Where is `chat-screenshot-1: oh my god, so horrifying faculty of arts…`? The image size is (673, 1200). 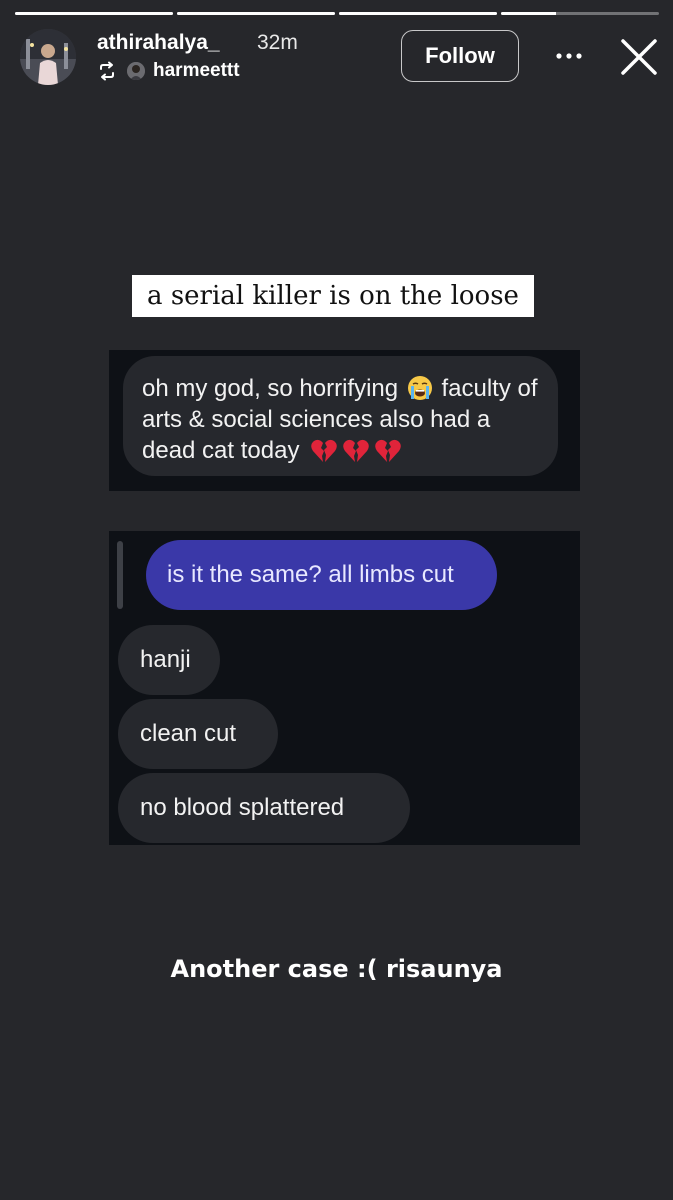 chat-screenshot-1: oh my god, so horrifying faculty of arts… is located at coordinates (344, 420).